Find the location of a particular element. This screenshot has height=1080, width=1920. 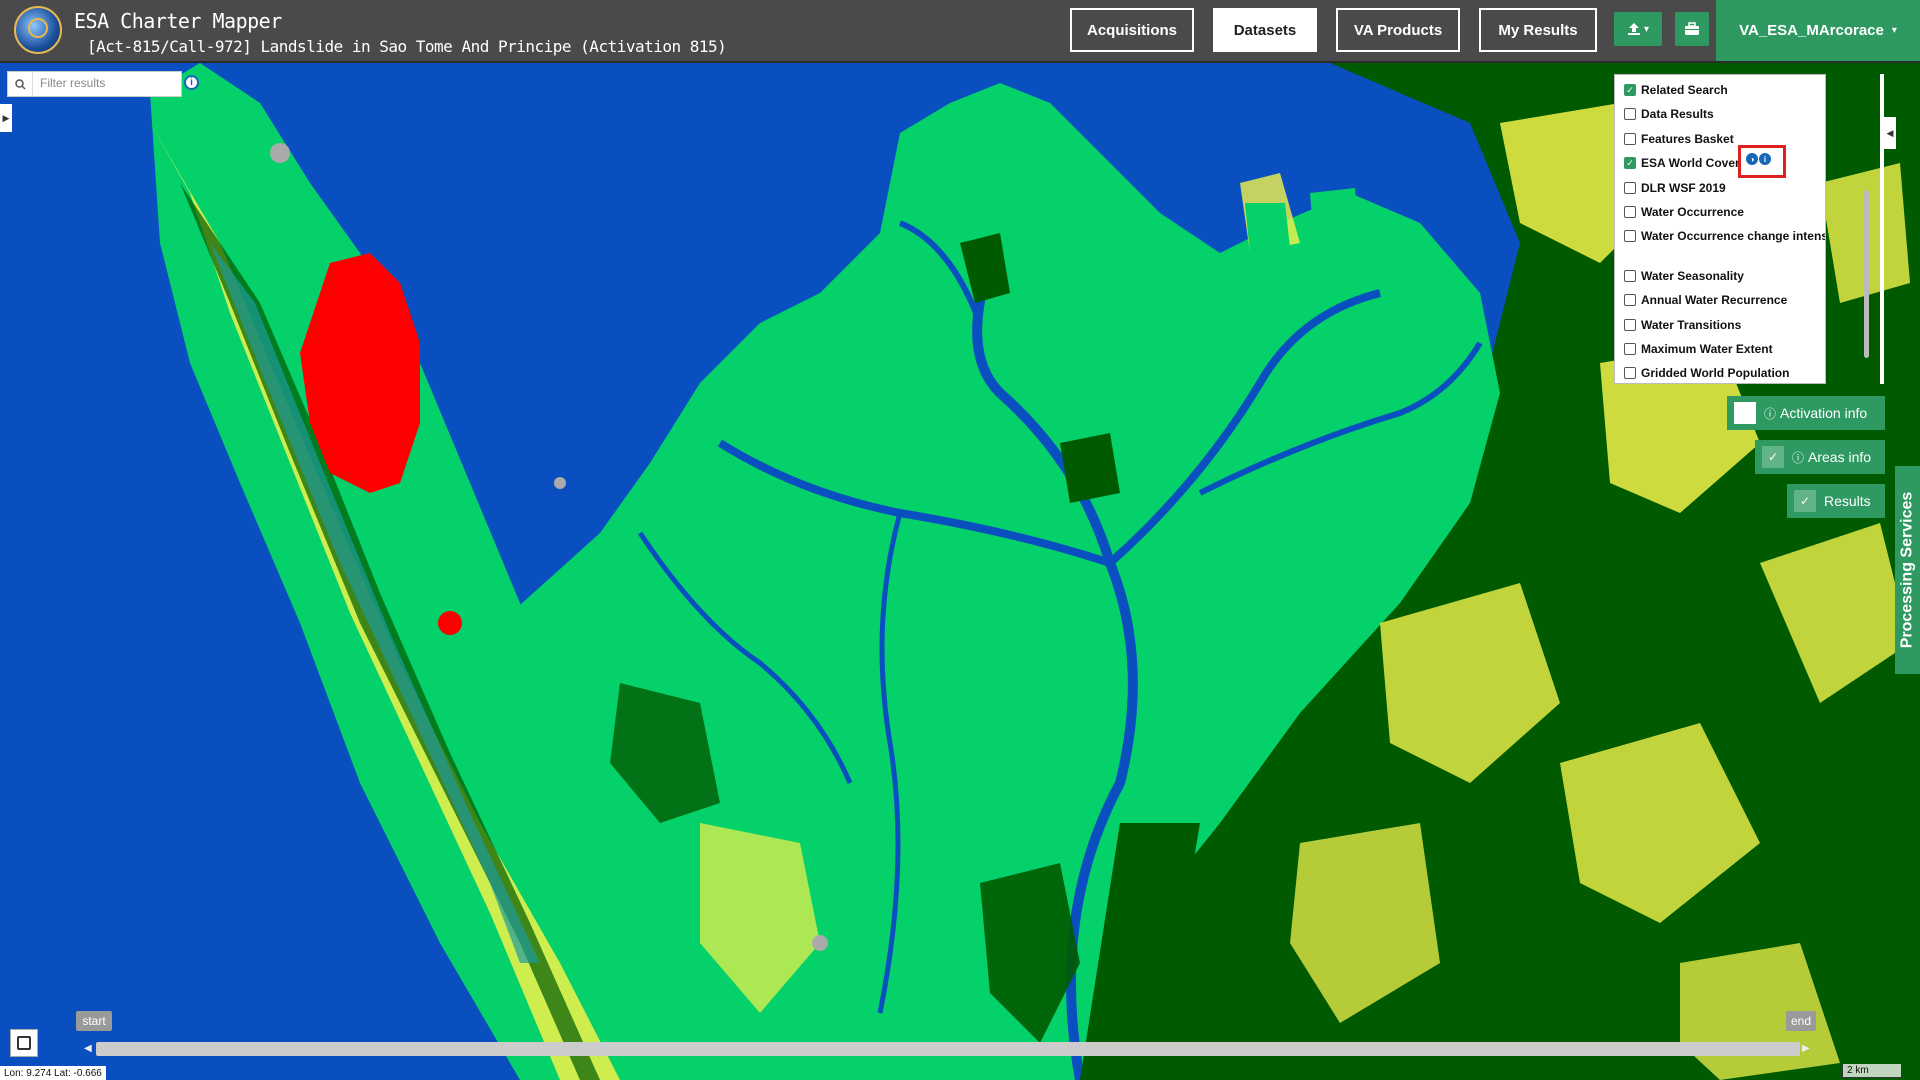

layer-item-esa-world-cover: ✓ ESA World Cover is located at coordinates (1681, 163).